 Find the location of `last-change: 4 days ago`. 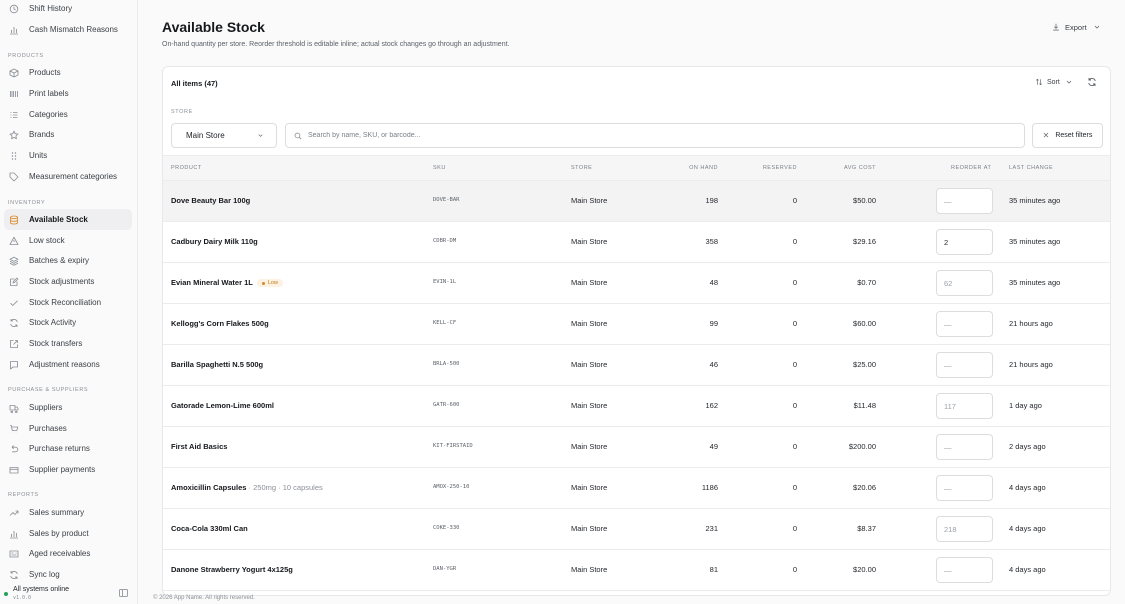

last-change: 4 days ago is located at coordinates (1027, 487).